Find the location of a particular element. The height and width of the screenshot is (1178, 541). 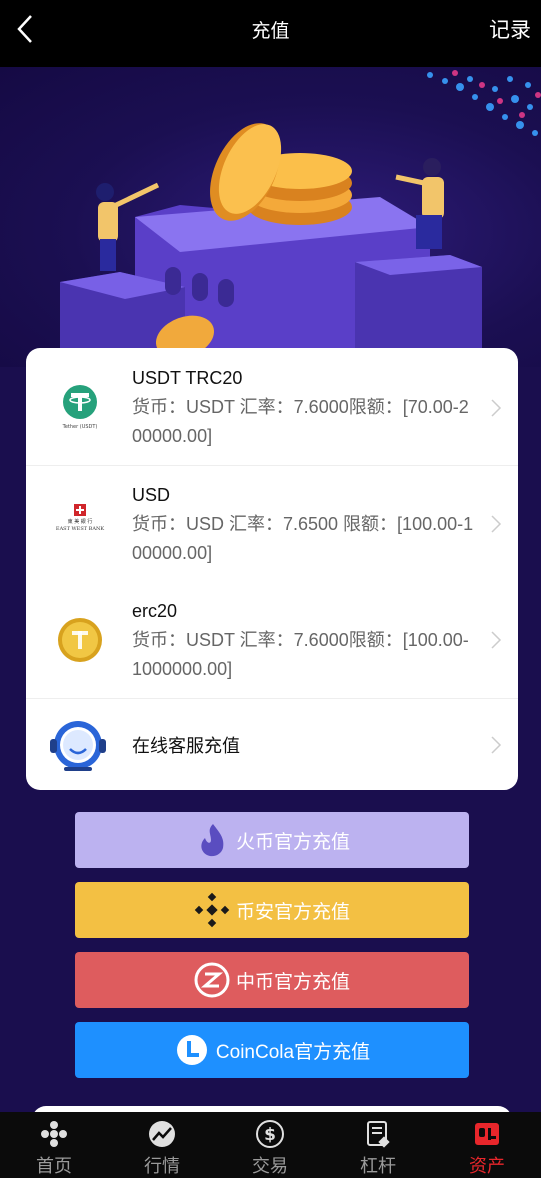

wallet-icon is located at coordinates (487, 1134).